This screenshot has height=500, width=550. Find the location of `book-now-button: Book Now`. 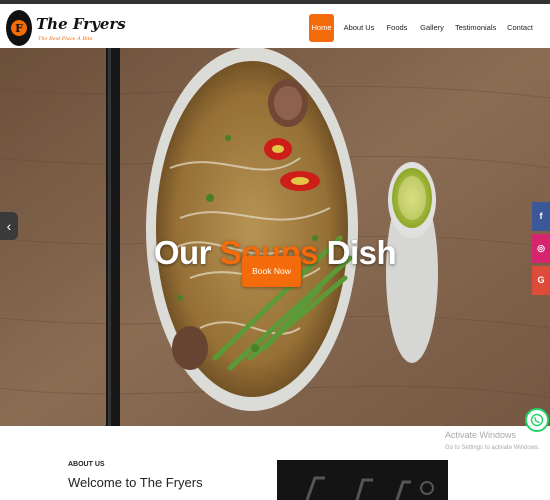

book-now-button: Book Now is located at coordinates (271, 271).